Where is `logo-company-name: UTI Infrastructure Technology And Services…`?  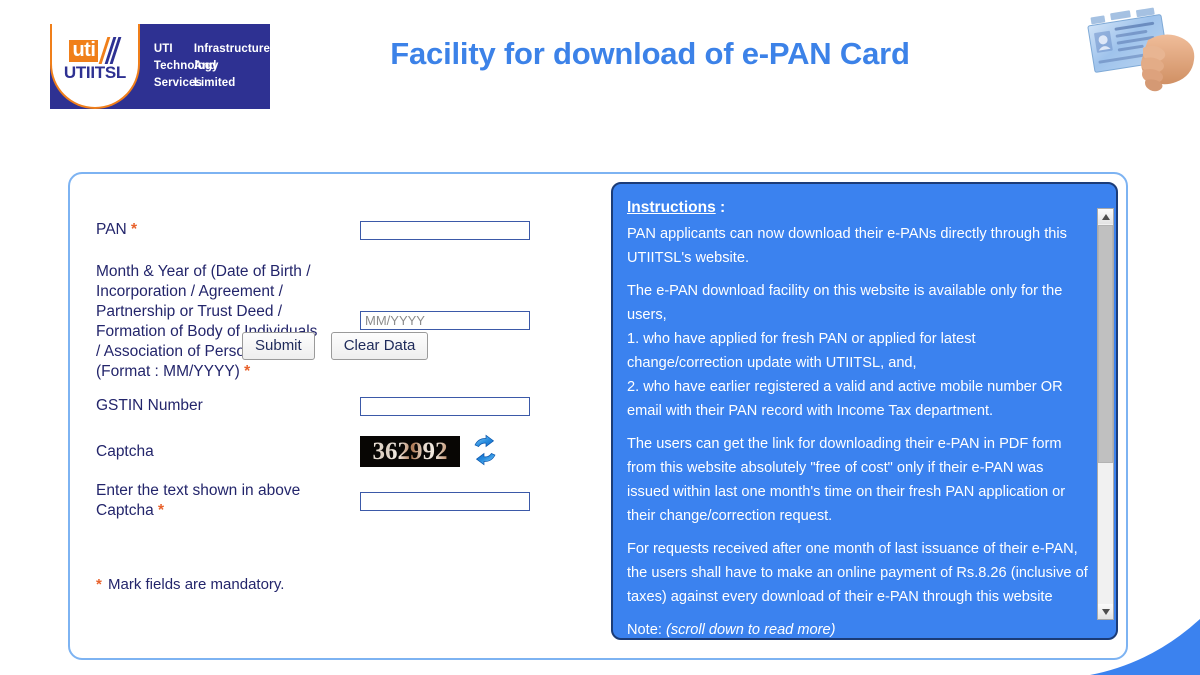 logo-company-name: UTI Infrastructure Technology And Services… is located at coordinates (205, 66).